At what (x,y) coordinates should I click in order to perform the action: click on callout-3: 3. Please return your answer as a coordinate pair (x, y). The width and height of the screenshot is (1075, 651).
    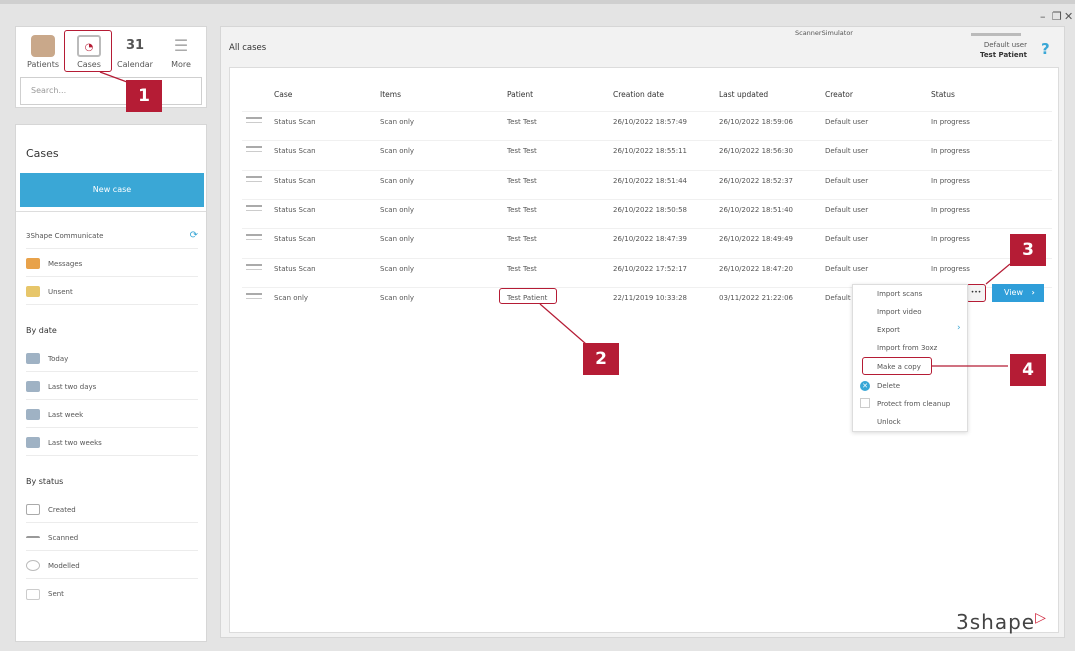
    Looking at the image, I should click on (1028, 250).